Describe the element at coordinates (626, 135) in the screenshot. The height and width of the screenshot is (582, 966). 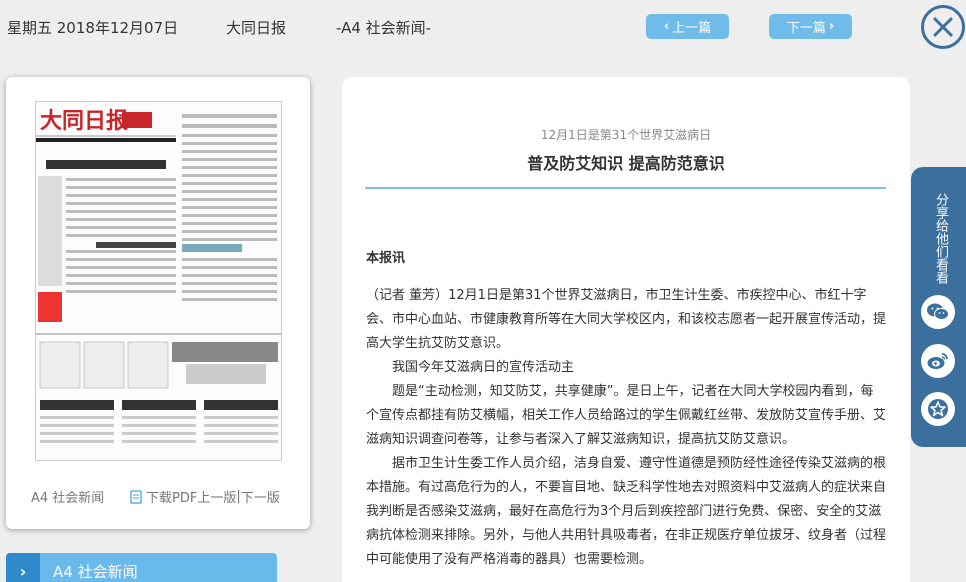
I see `article-subtitle: 12月1日是第31个世界艾滋病日` at that location.